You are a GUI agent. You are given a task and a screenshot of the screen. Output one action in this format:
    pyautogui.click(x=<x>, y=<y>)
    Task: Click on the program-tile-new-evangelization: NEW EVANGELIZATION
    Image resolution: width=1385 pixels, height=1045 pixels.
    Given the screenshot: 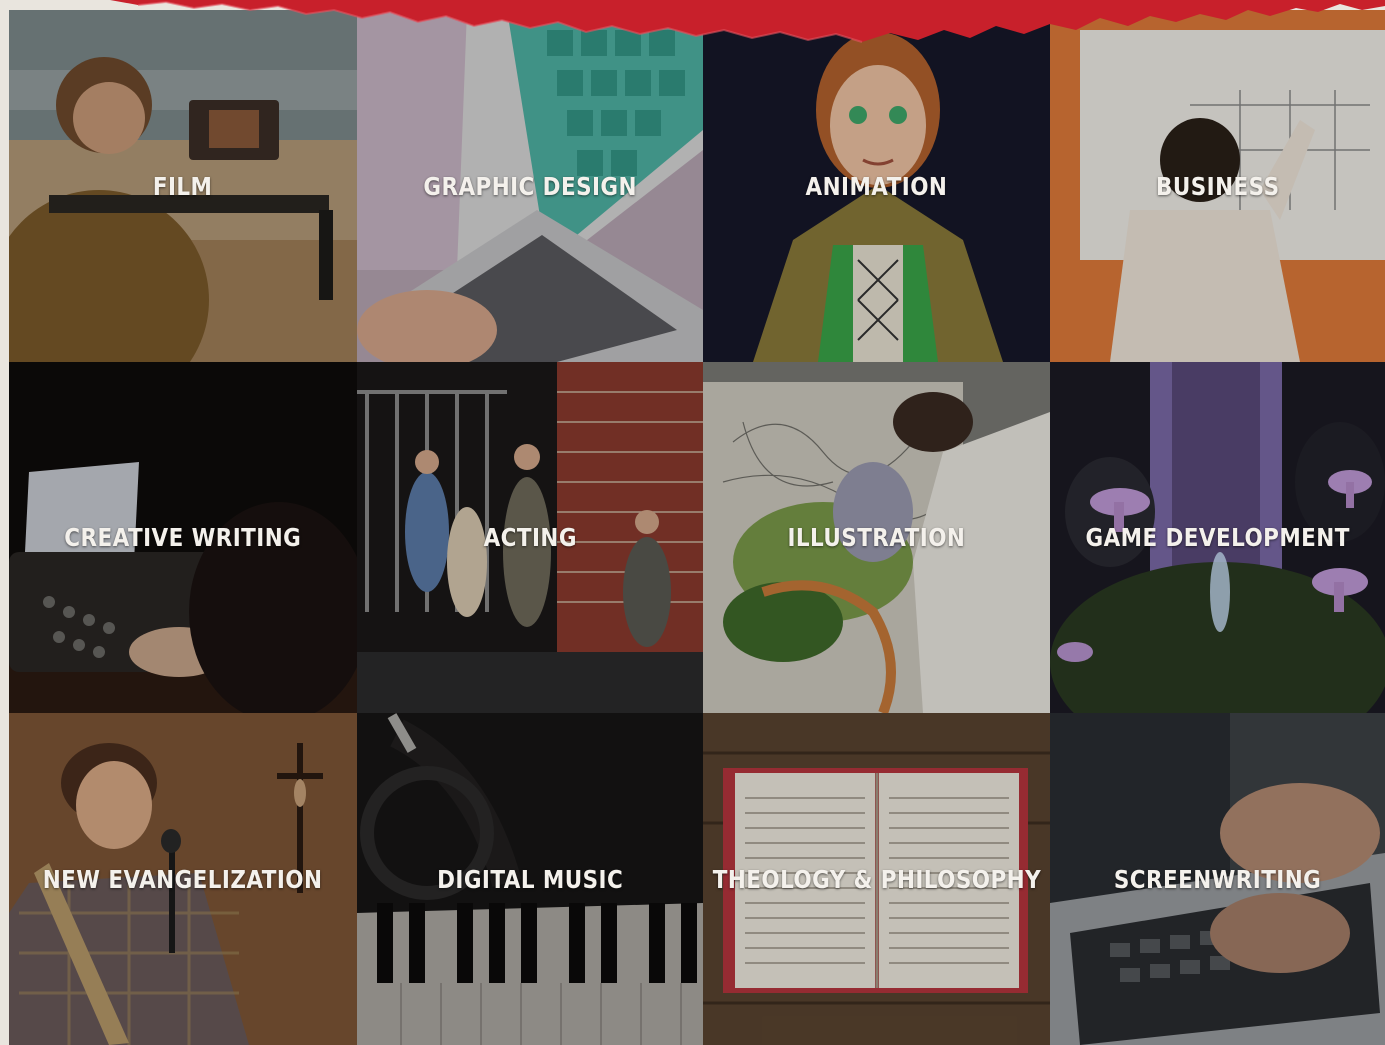 What is the action you would take?
    pyautogui.click(x=183, y=879)
    